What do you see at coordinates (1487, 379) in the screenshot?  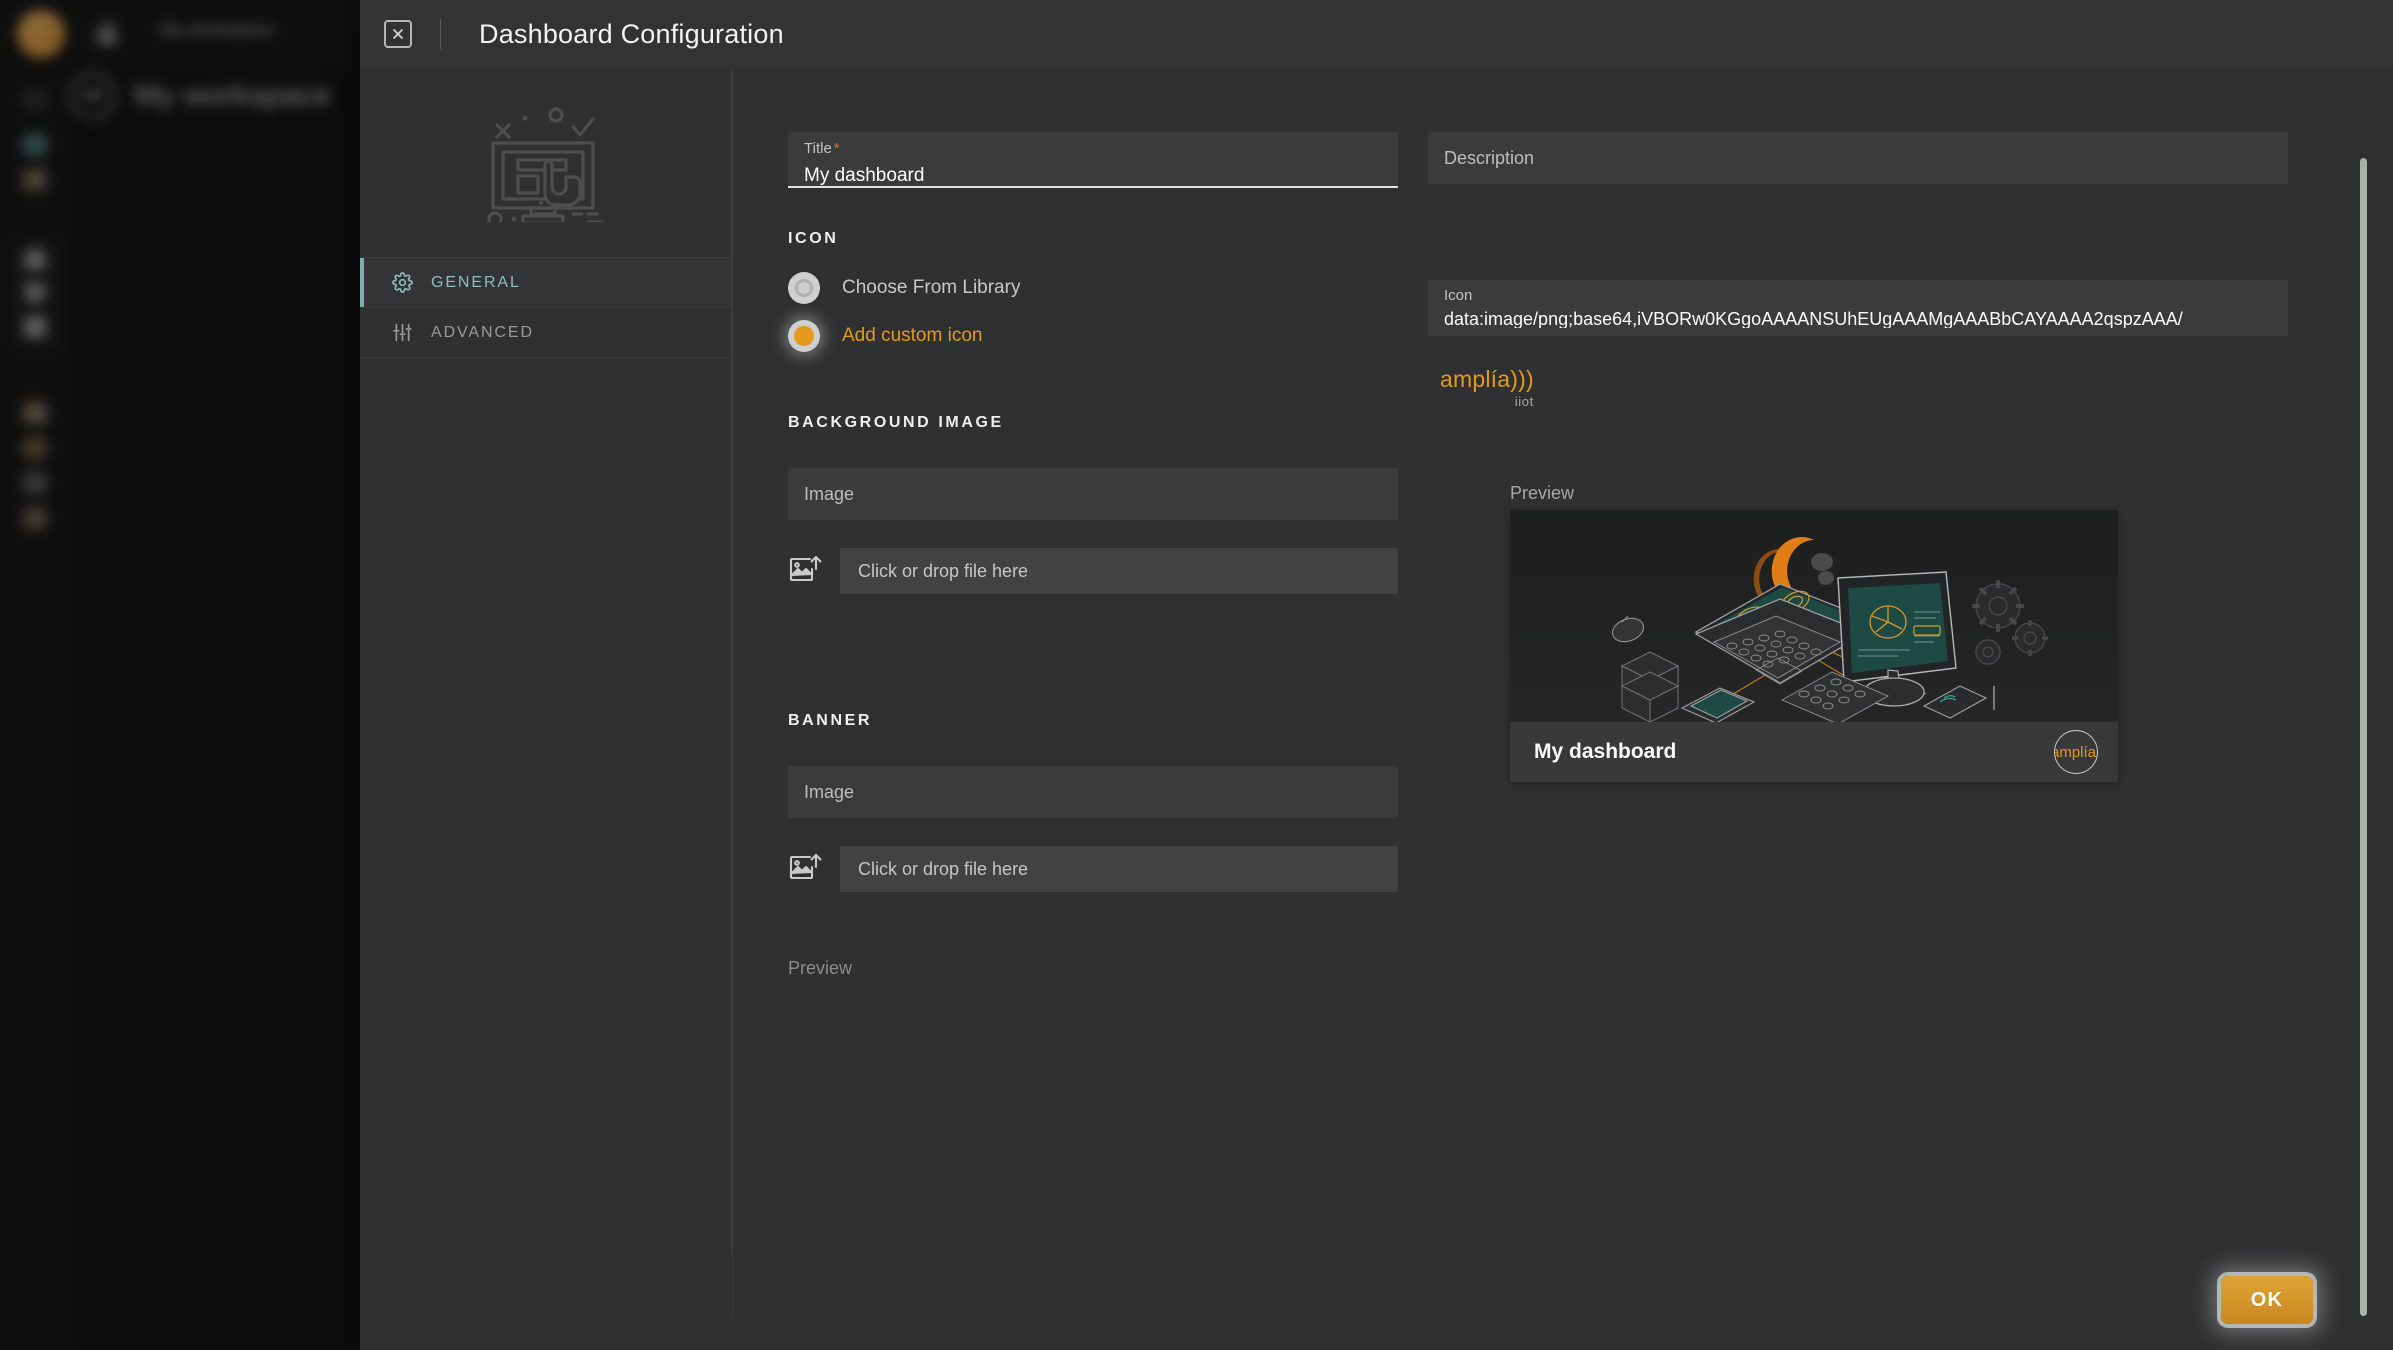 I see `amplia-logo-word: amplía)))` at bounding box center [1487, 379].